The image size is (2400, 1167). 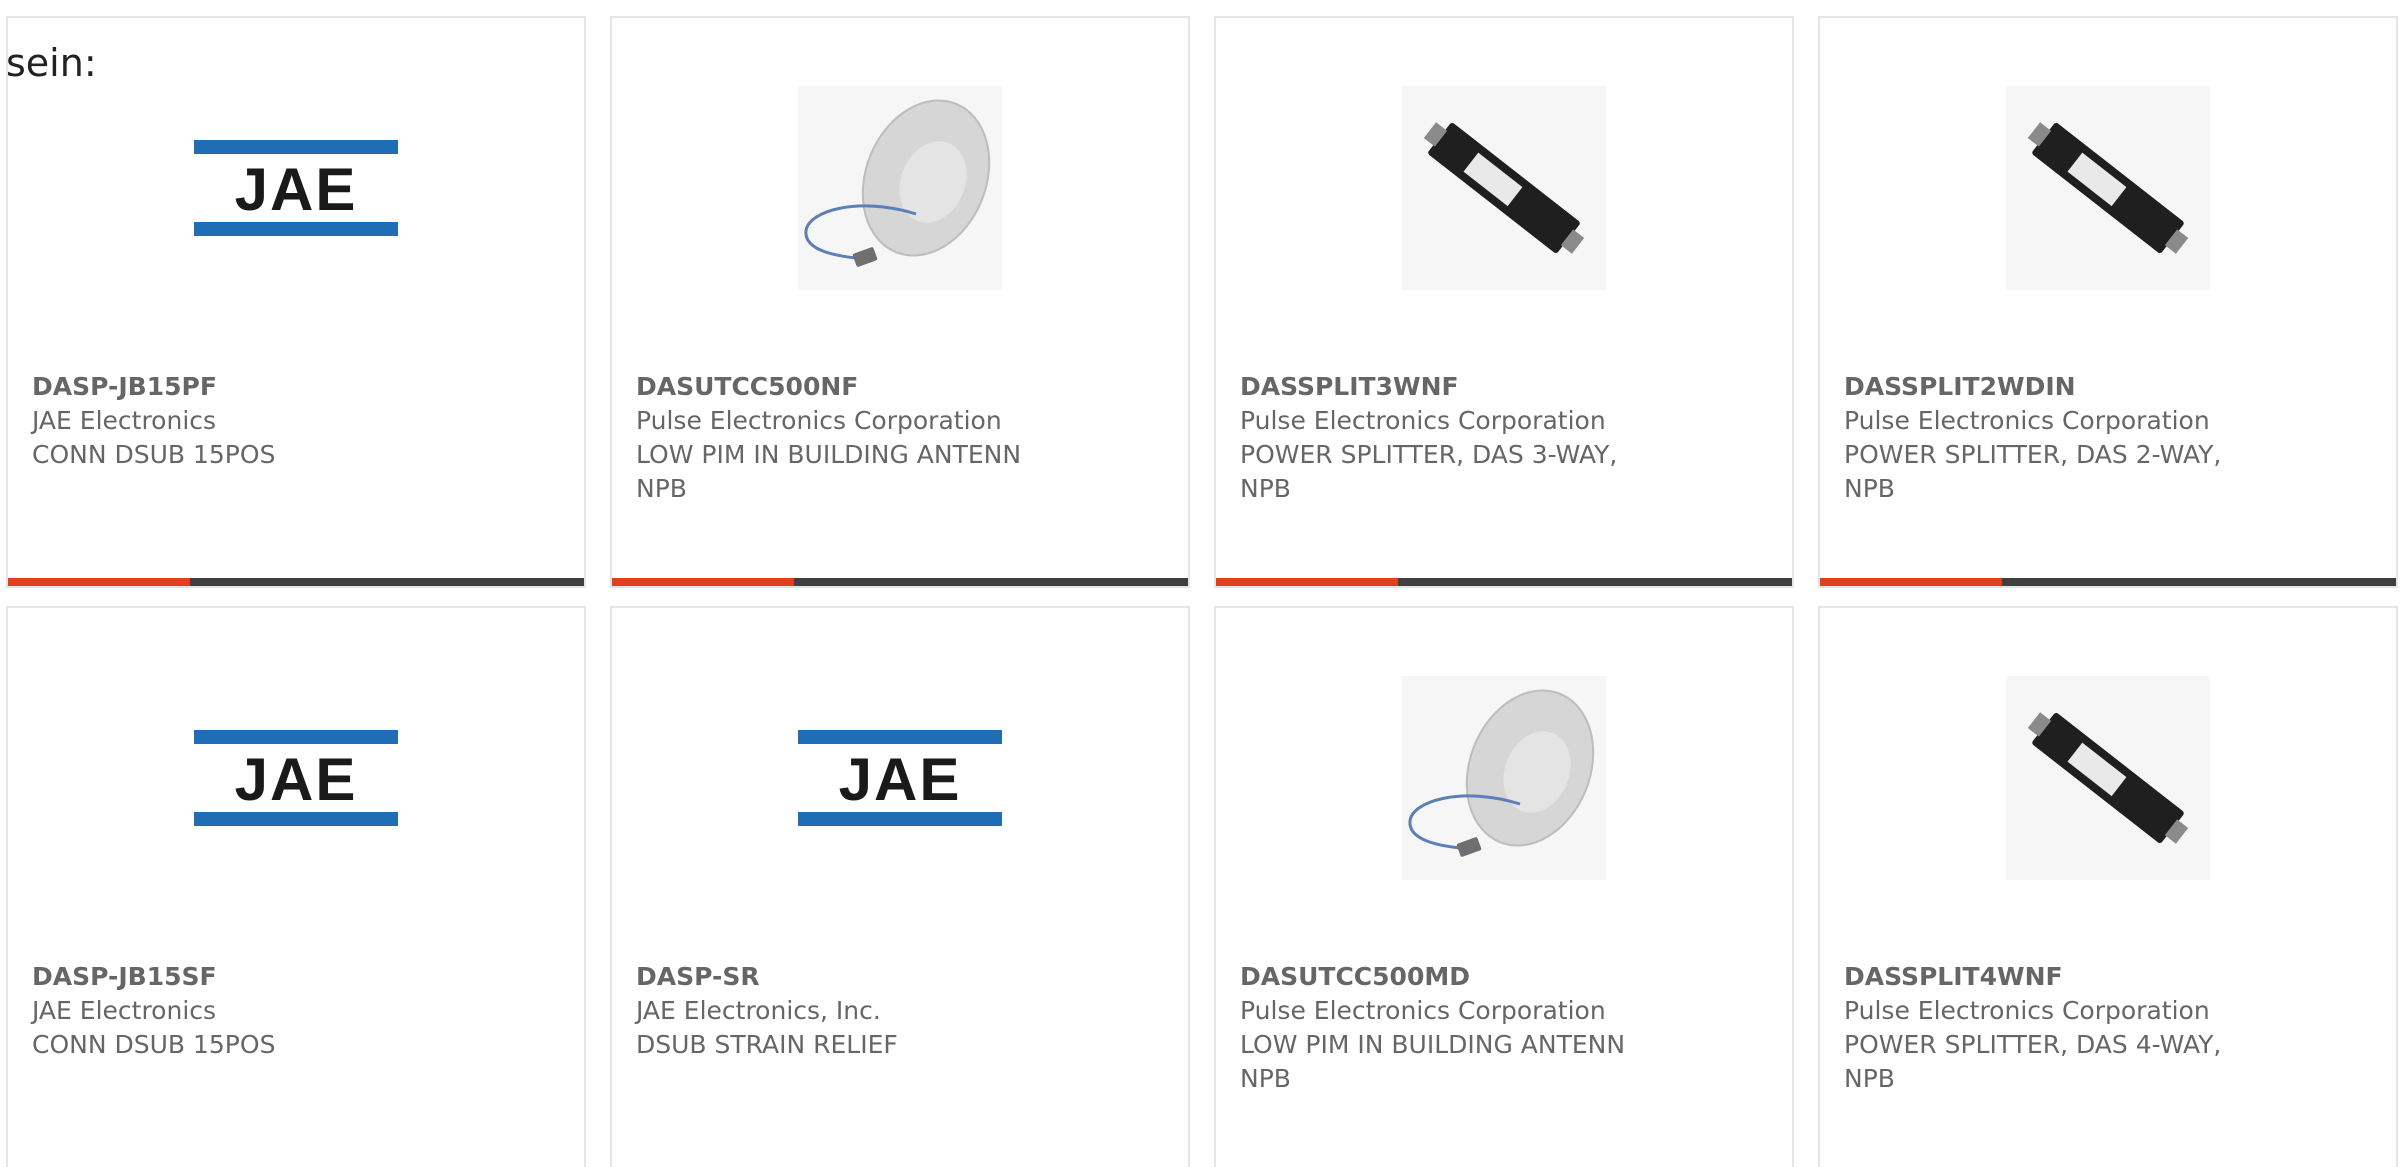 I want to click on intro-text: sein:, so click(x=51, y=63).